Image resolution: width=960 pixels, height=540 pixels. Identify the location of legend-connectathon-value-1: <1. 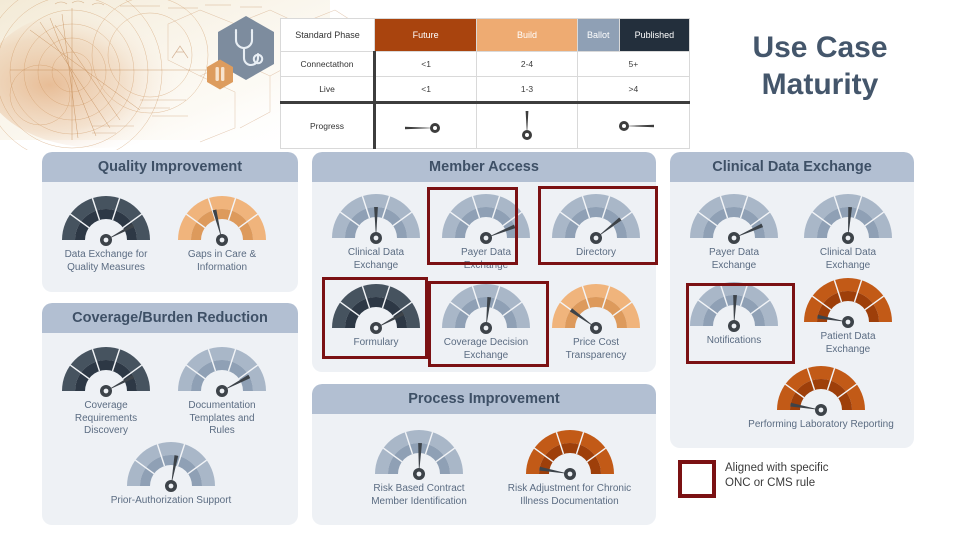
(425, 64).